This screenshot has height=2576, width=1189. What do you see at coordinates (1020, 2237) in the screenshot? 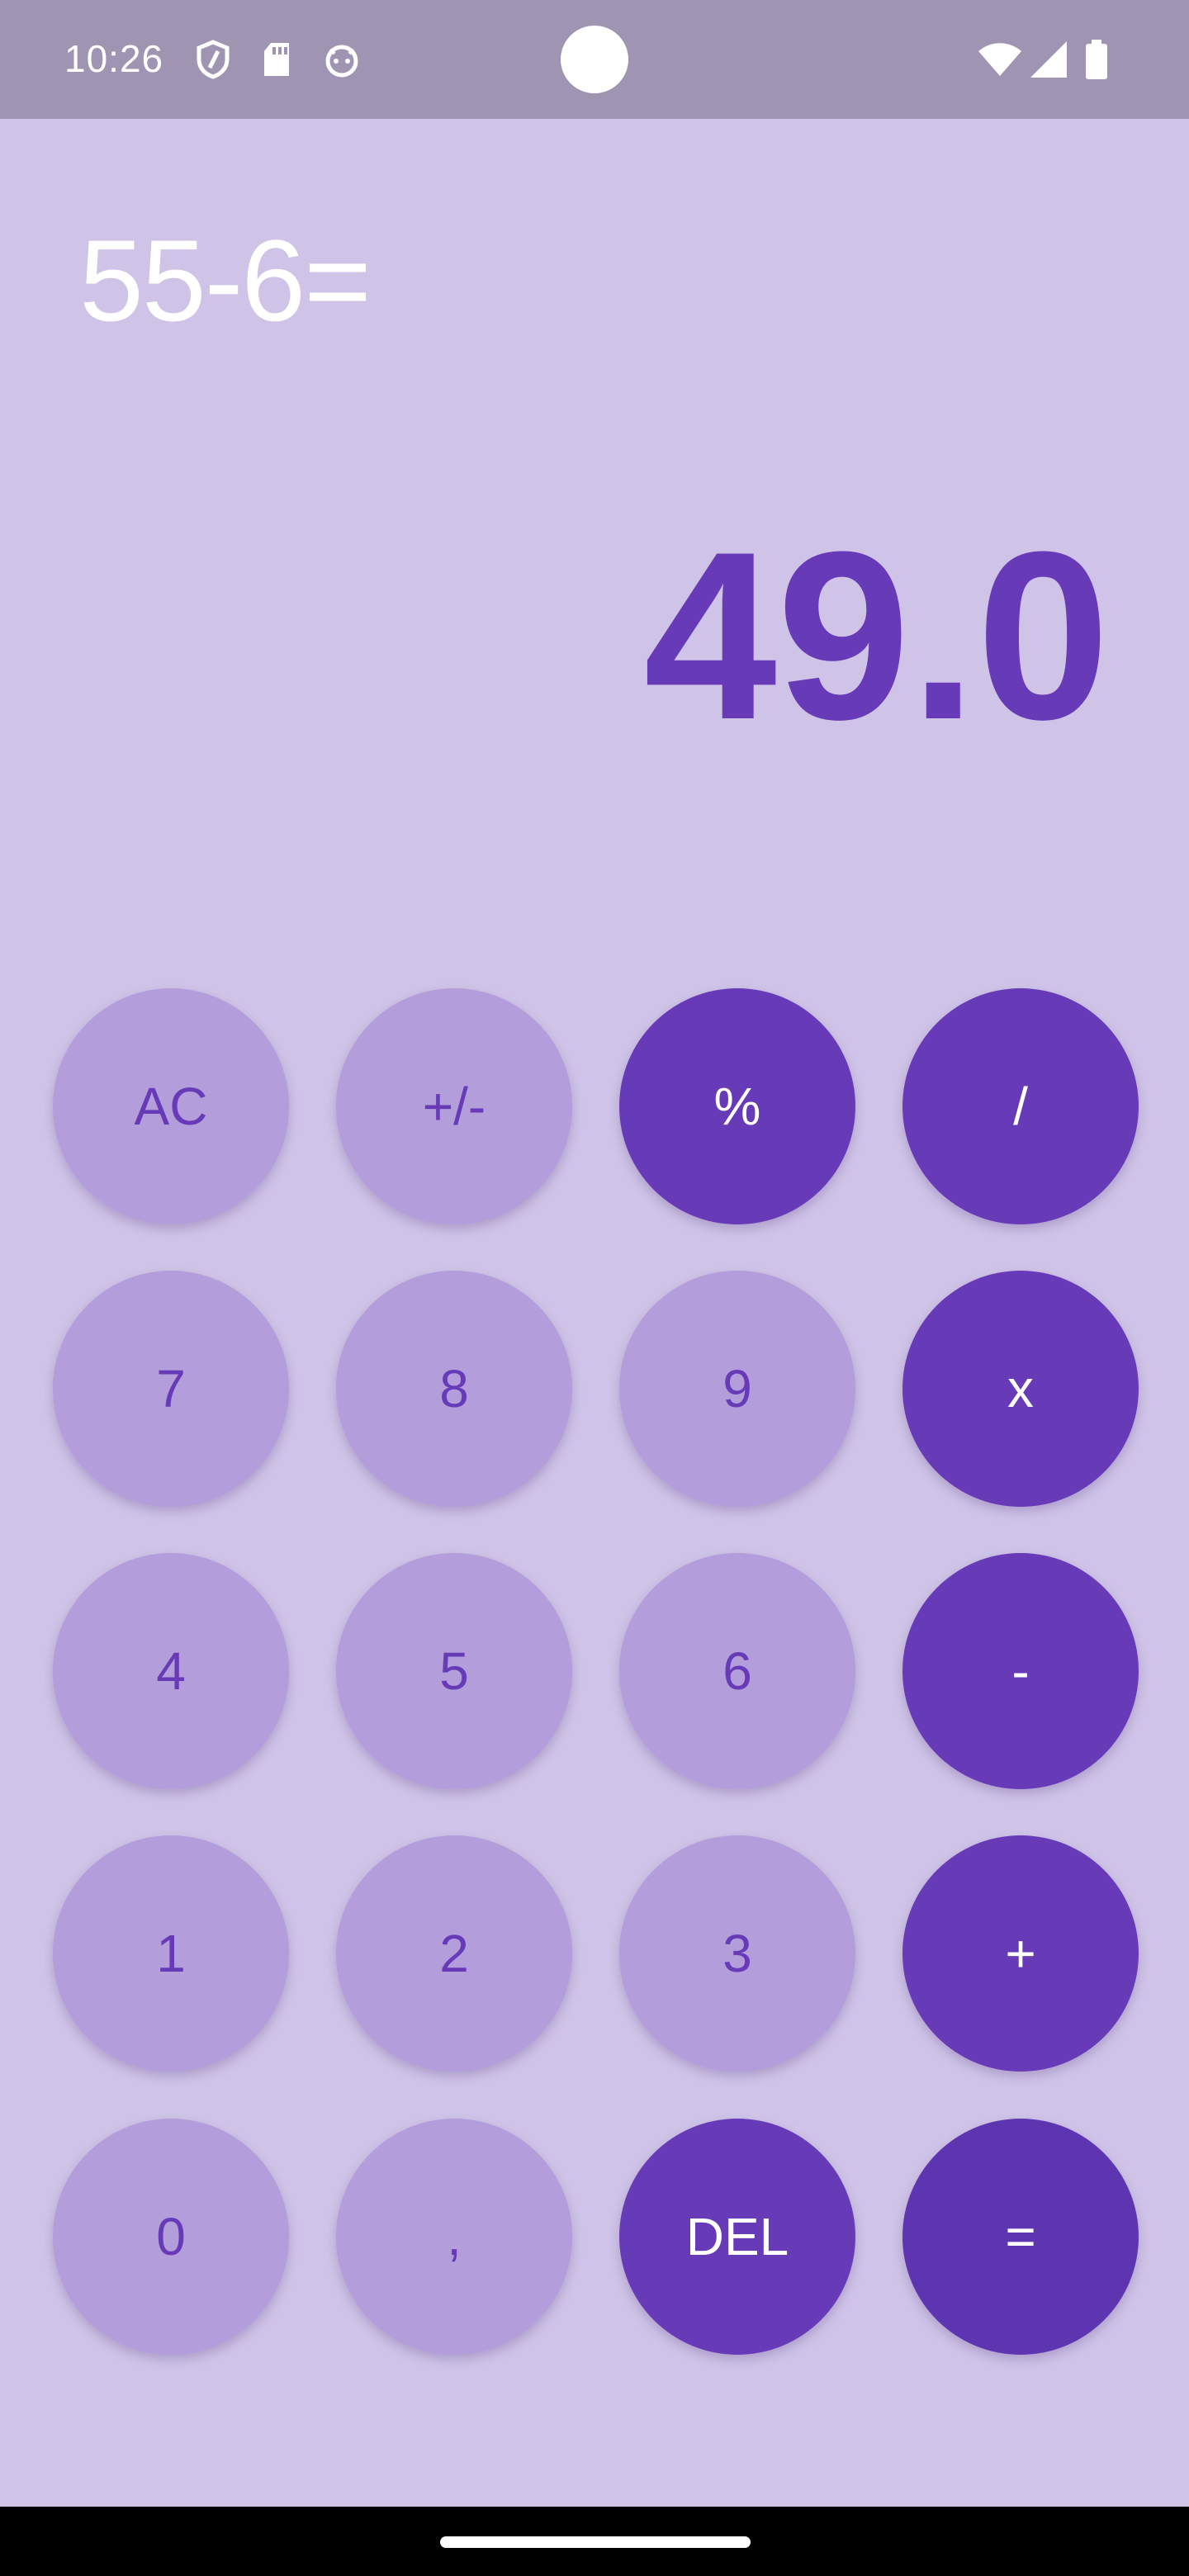
I see `equals-button: =` at bounding box center [1020, 2237].